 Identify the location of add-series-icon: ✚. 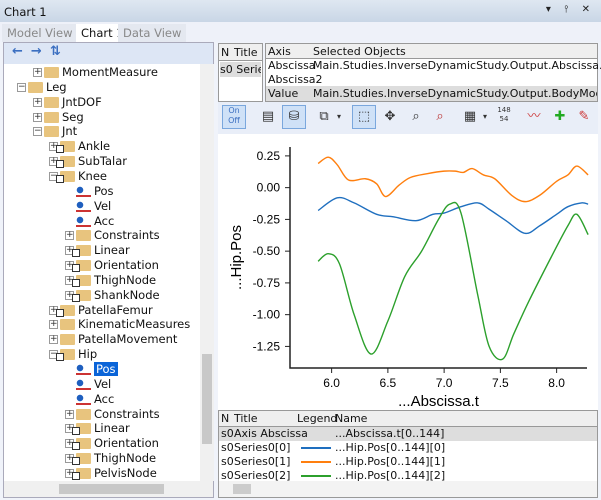
(560, 117).